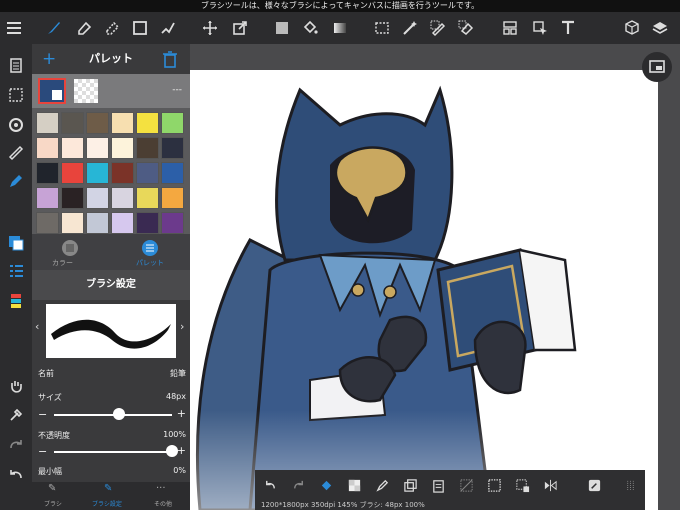 The height and width of the screenshot is (510, 680). What do you see at coordinates (630, 485) in the screenshot?
I see `toolbar-more-icon` at bounding box center [630, 485].